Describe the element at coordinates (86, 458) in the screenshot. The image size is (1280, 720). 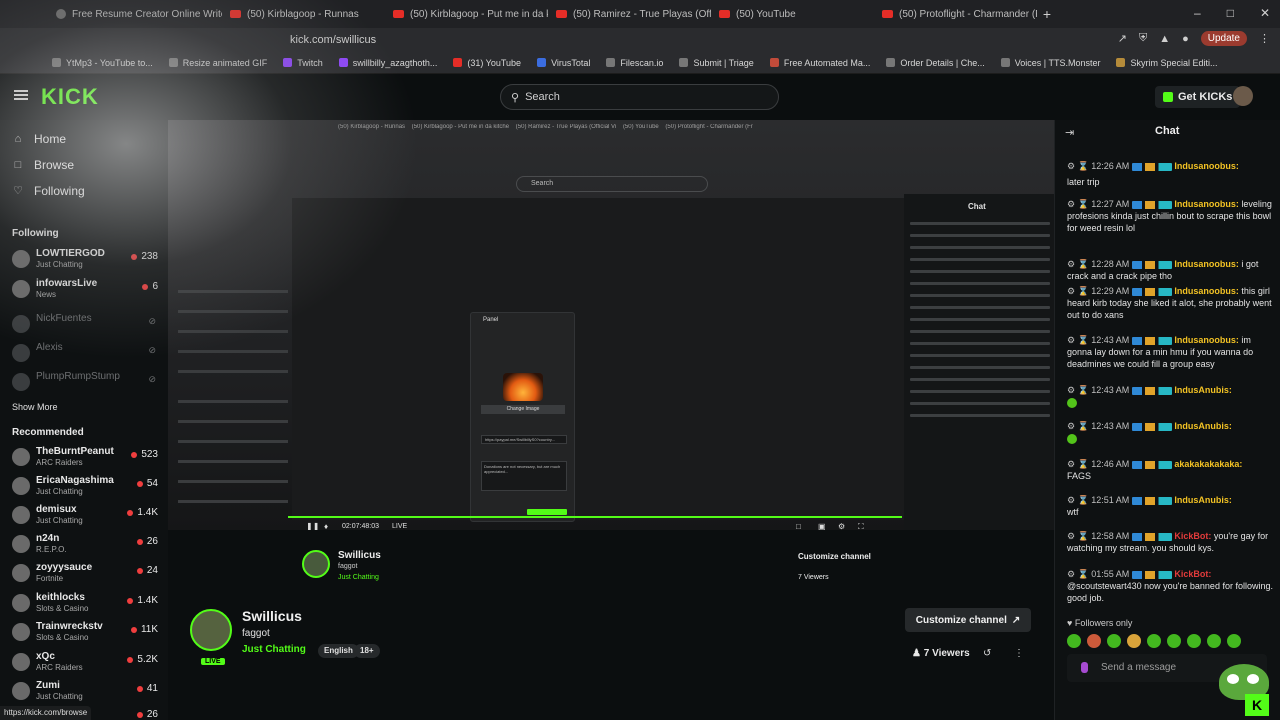
I see `recommended-channel: TheBurntPeanut ARC Raiders 523` at that location.